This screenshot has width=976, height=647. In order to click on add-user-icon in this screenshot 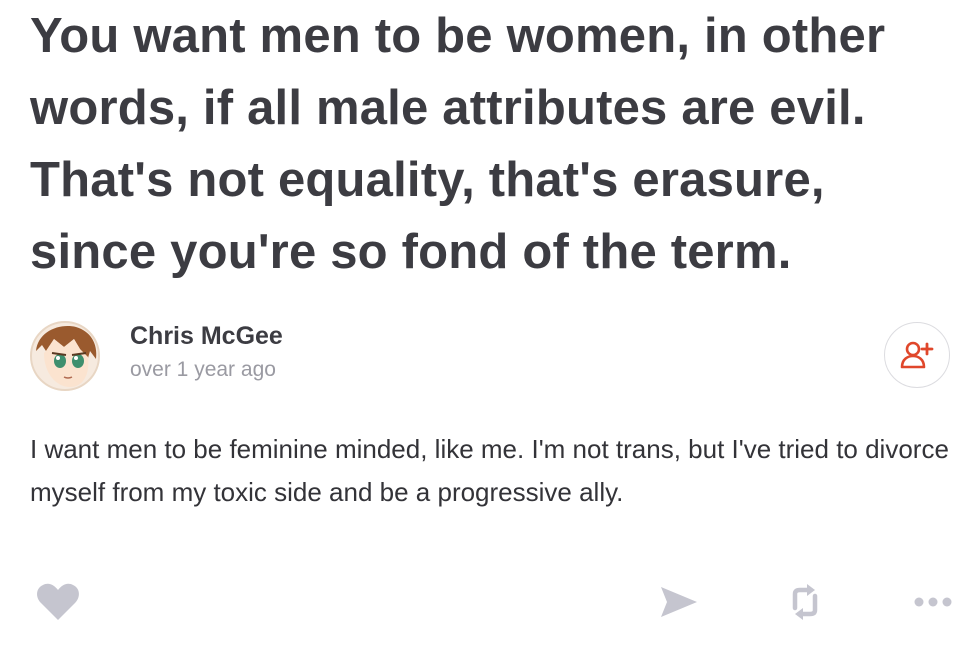, I will do `click(917, 355)`.